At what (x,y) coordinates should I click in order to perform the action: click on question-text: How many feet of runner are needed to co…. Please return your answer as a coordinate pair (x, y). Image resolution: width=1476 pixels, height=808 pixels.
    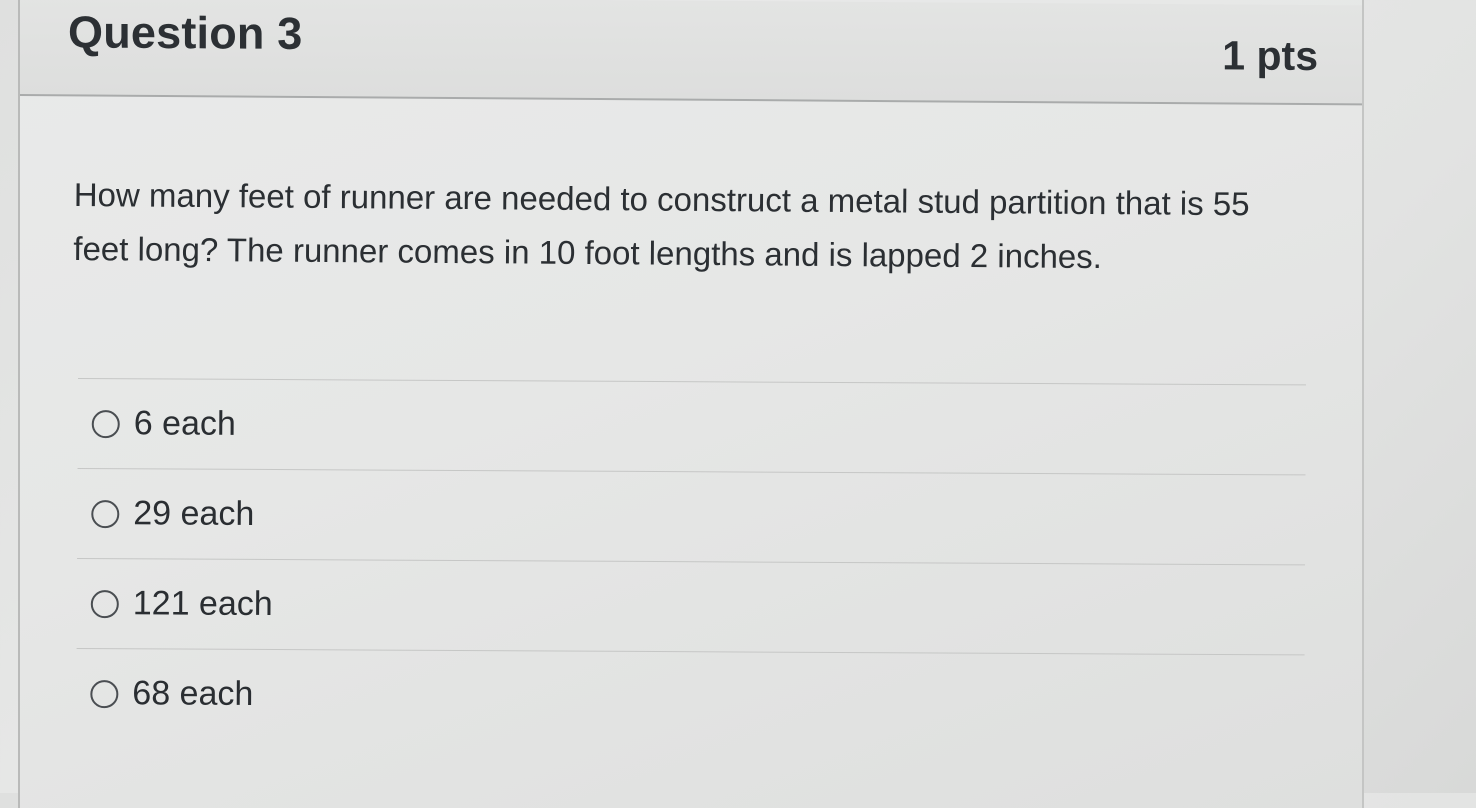
    Looking at the image, I should click on (661, 225).